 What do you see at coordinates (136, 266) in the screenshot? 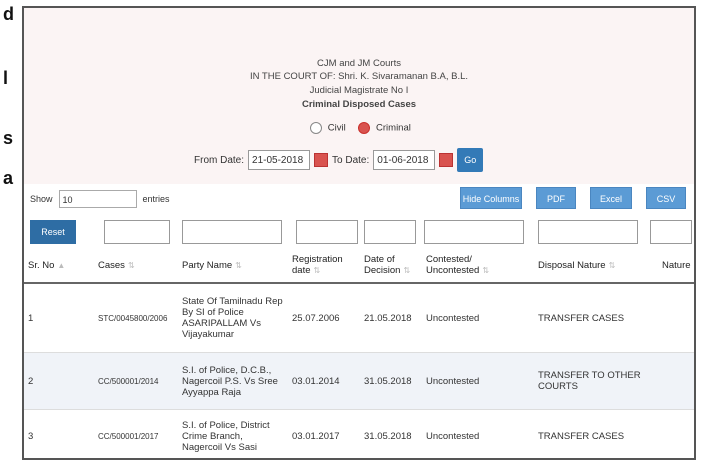
I see `column-header: Cases ⇅` at bounding box center [136, 266].